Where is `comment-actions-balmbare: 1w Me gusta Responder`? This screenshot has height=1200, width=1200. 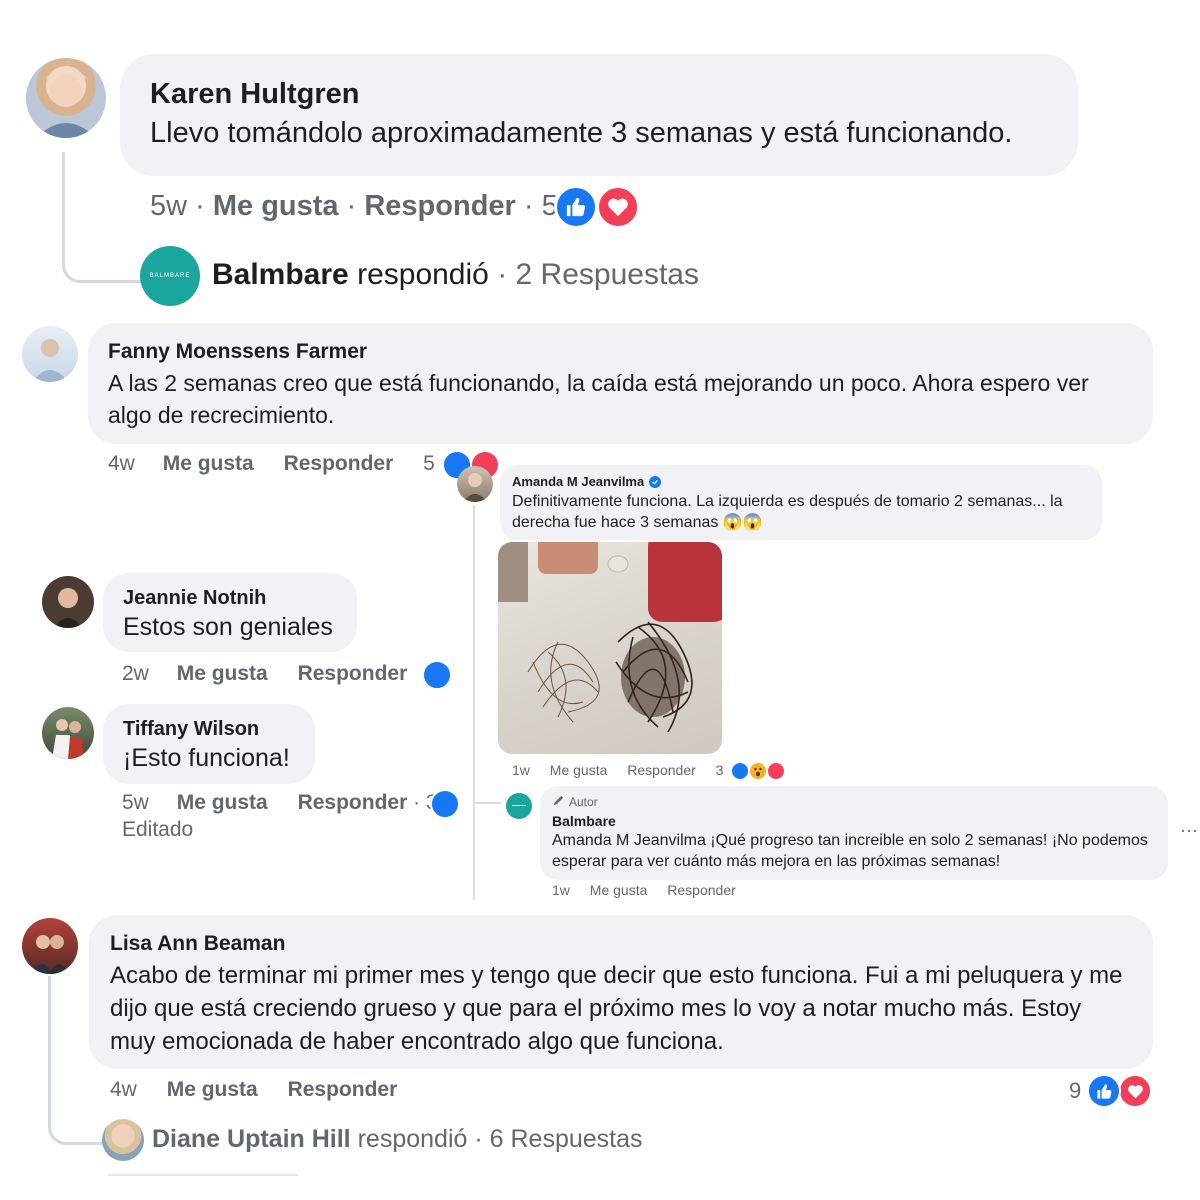
comment-actions-balmbare: 1w Me gusta Responder is located at coordinates (644, 890).